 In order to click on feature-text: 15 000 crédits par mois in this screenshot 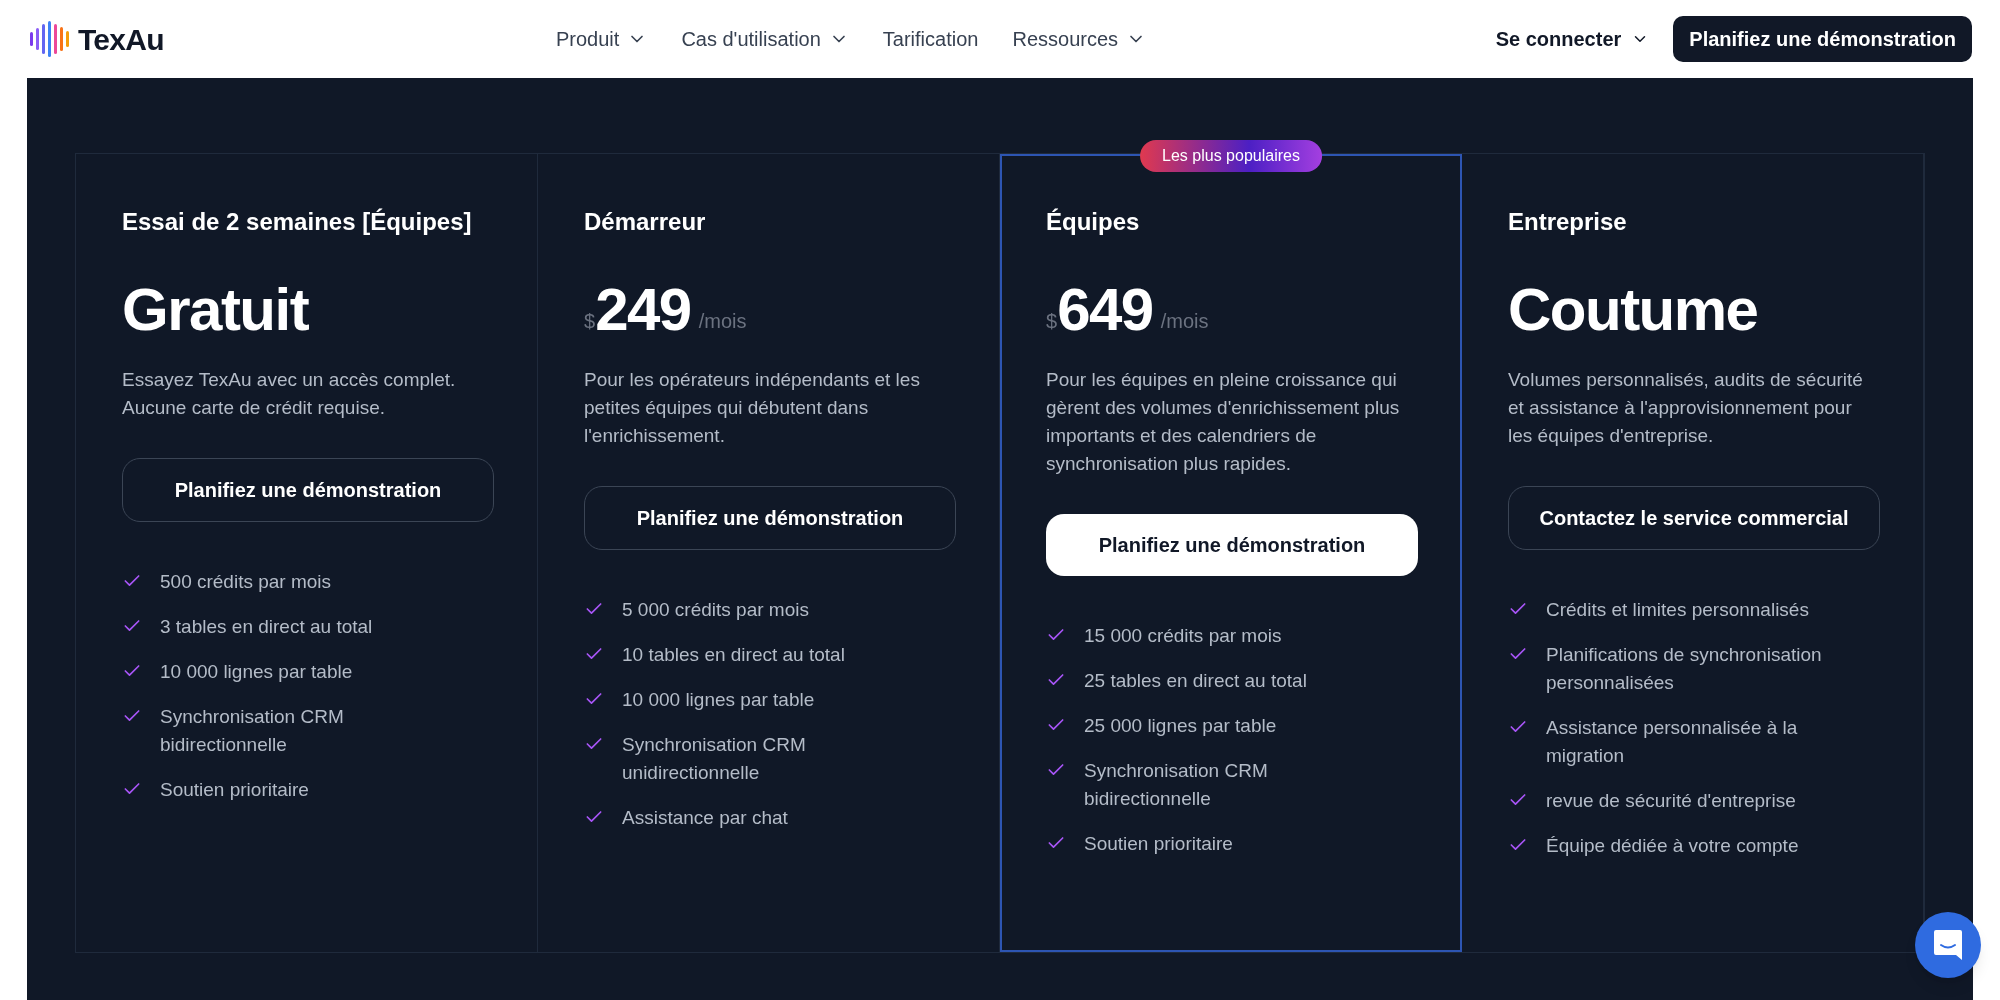, I will do `click(1183, 636)`.